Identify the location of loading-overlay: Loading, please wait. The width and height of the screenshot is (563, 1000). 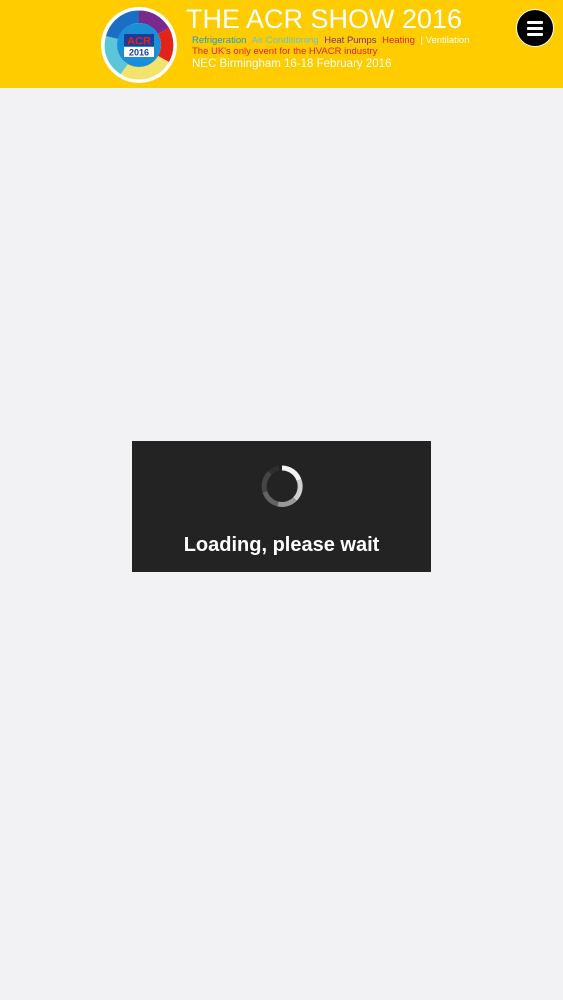
(281, 506).